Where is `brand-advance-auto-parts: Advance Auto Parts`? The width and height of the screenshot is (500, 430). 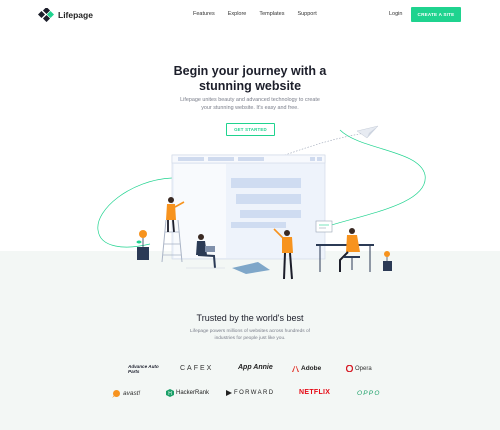 brand-advance-auto-parts: Advance Auto Parts is located at coordinates (144, 369).